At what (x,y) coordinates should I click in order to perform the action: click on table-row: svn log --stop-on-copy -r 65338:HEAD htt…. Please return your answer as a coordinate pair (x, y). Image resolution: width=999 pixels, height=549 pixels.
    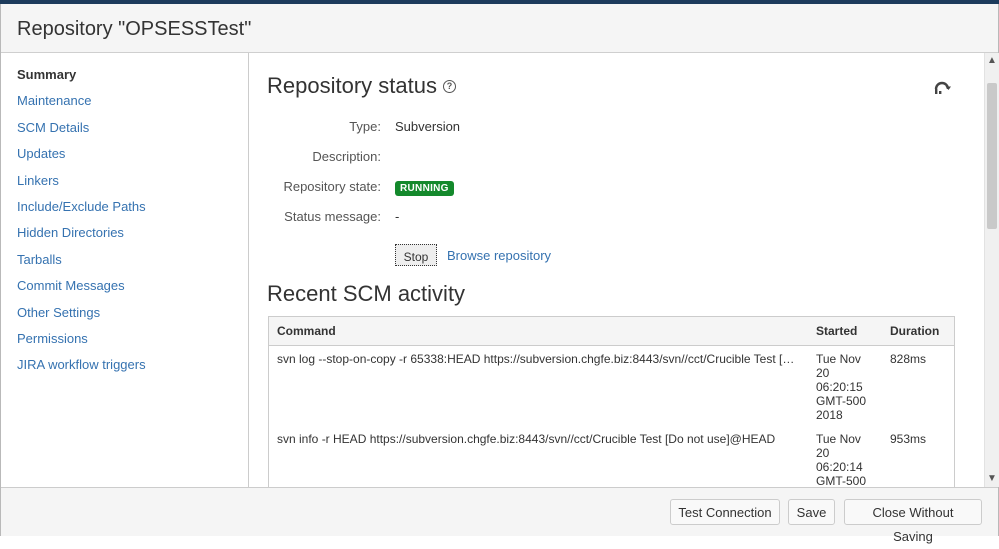
    Looking at the image, I should click on (612, 386).